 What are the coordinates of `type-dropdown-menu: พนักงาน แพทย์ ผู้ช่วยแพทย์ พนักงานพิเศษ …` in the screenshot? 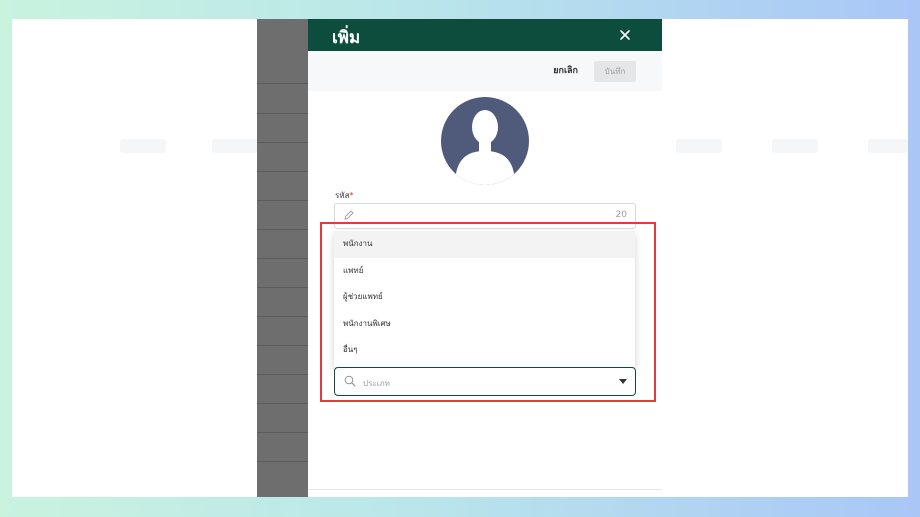 It's located at (484, 299).